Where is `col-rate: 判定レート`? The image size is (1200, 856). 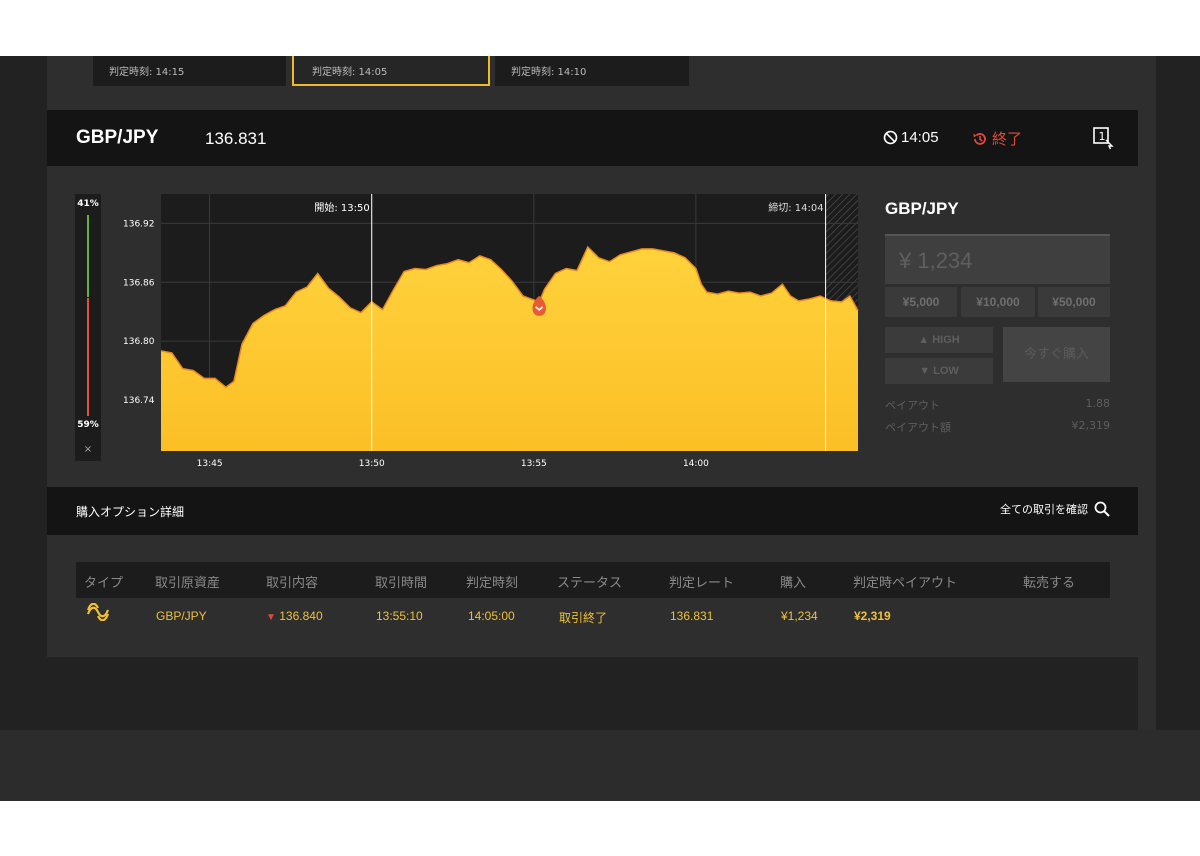
col-rate: 判定レート is located at coordinates (702, 583).